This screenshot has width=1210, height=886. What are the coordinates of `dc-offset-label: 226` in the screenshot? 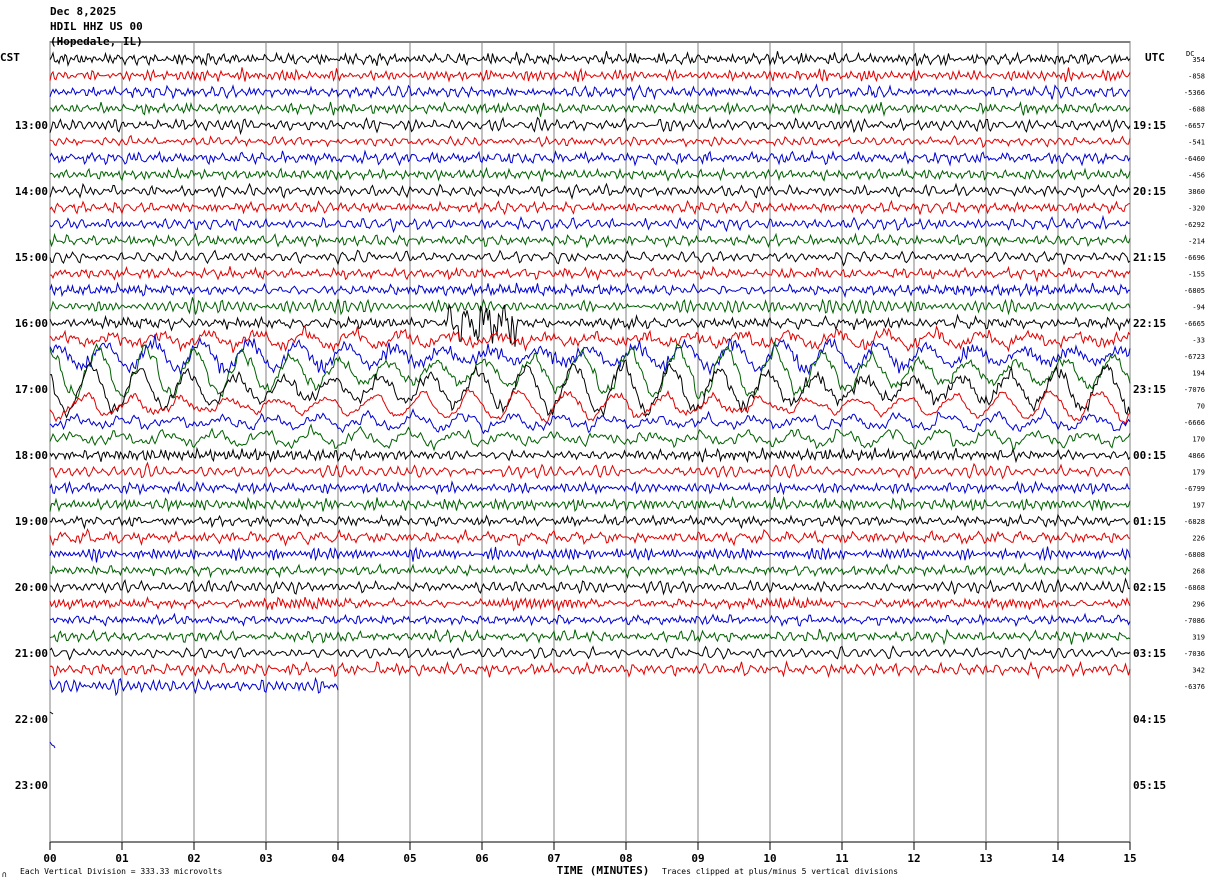 It's located at (1198, 539).